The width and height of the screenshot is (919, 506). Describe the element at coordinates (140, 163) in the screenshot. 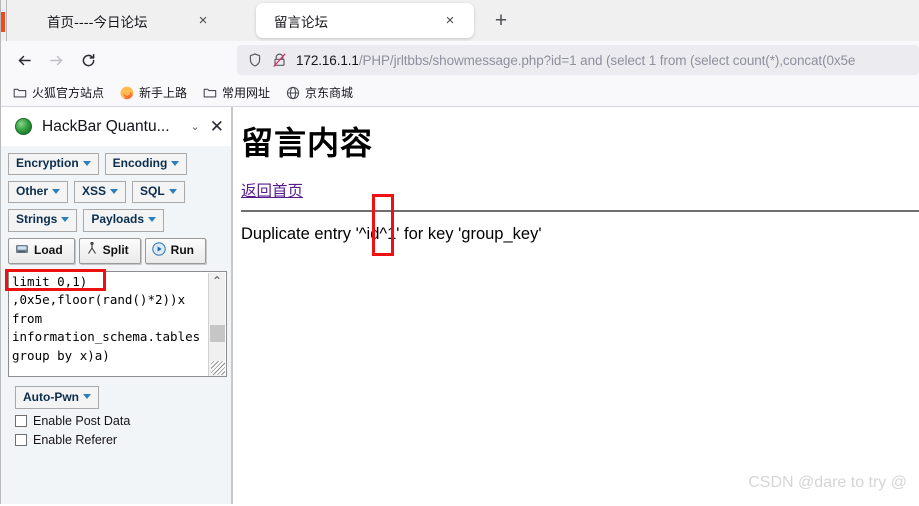

I see `encoding-label: Encoding` at that location.